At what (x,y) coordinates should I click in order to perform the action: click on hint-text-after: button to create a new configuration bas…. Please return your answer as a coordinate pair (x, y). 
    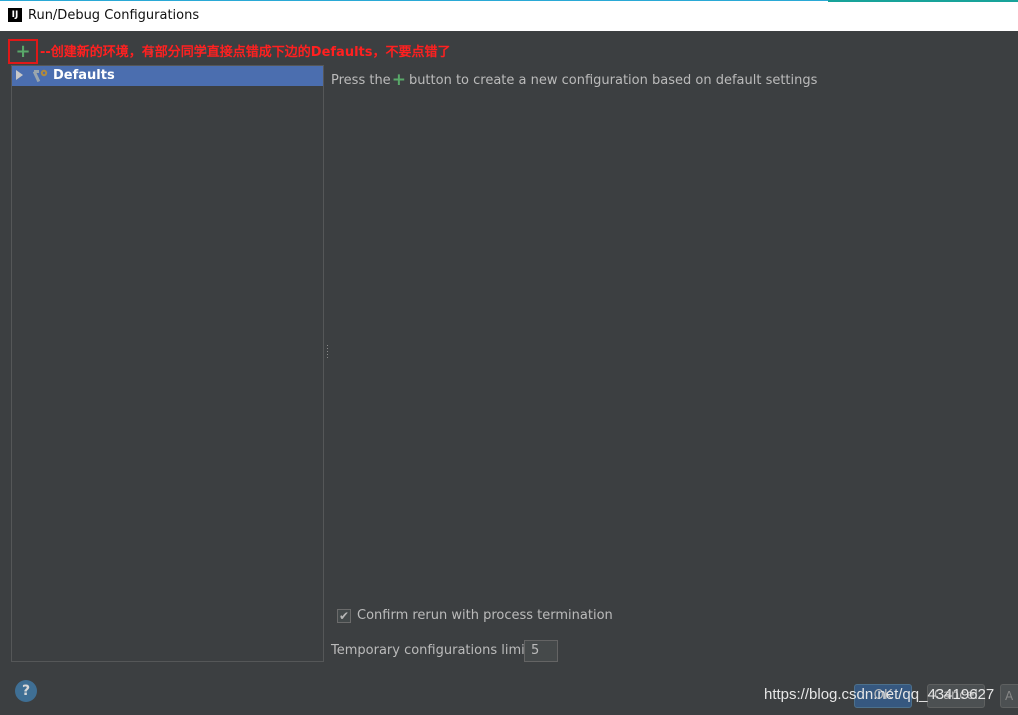
    Looking at the image, I should click on (613, 80).